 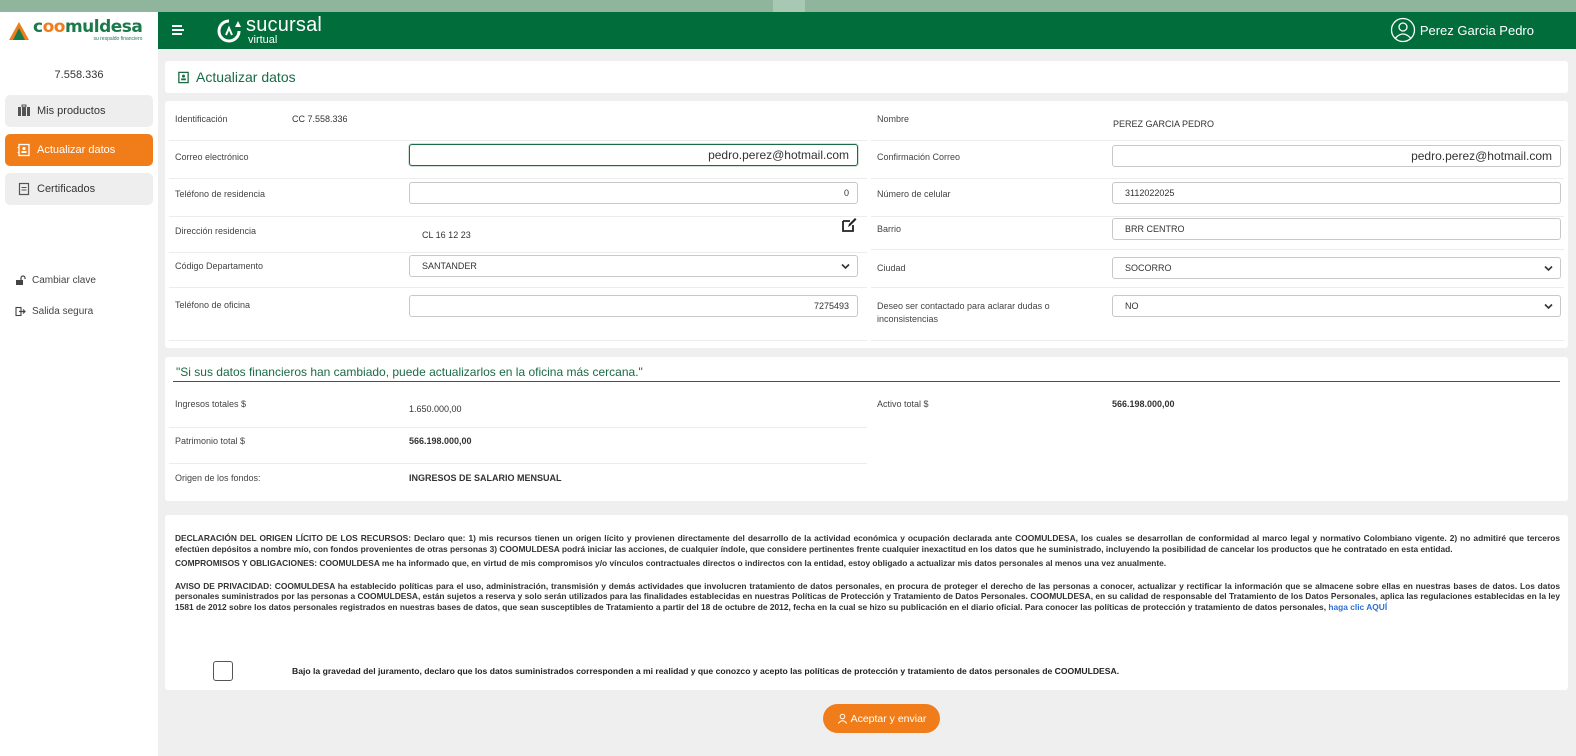 What do you see at coordinates (1143, 404) in the screenshot?
I see `activo-value: 566.198.000,00` at bounding box center [1143, 404].